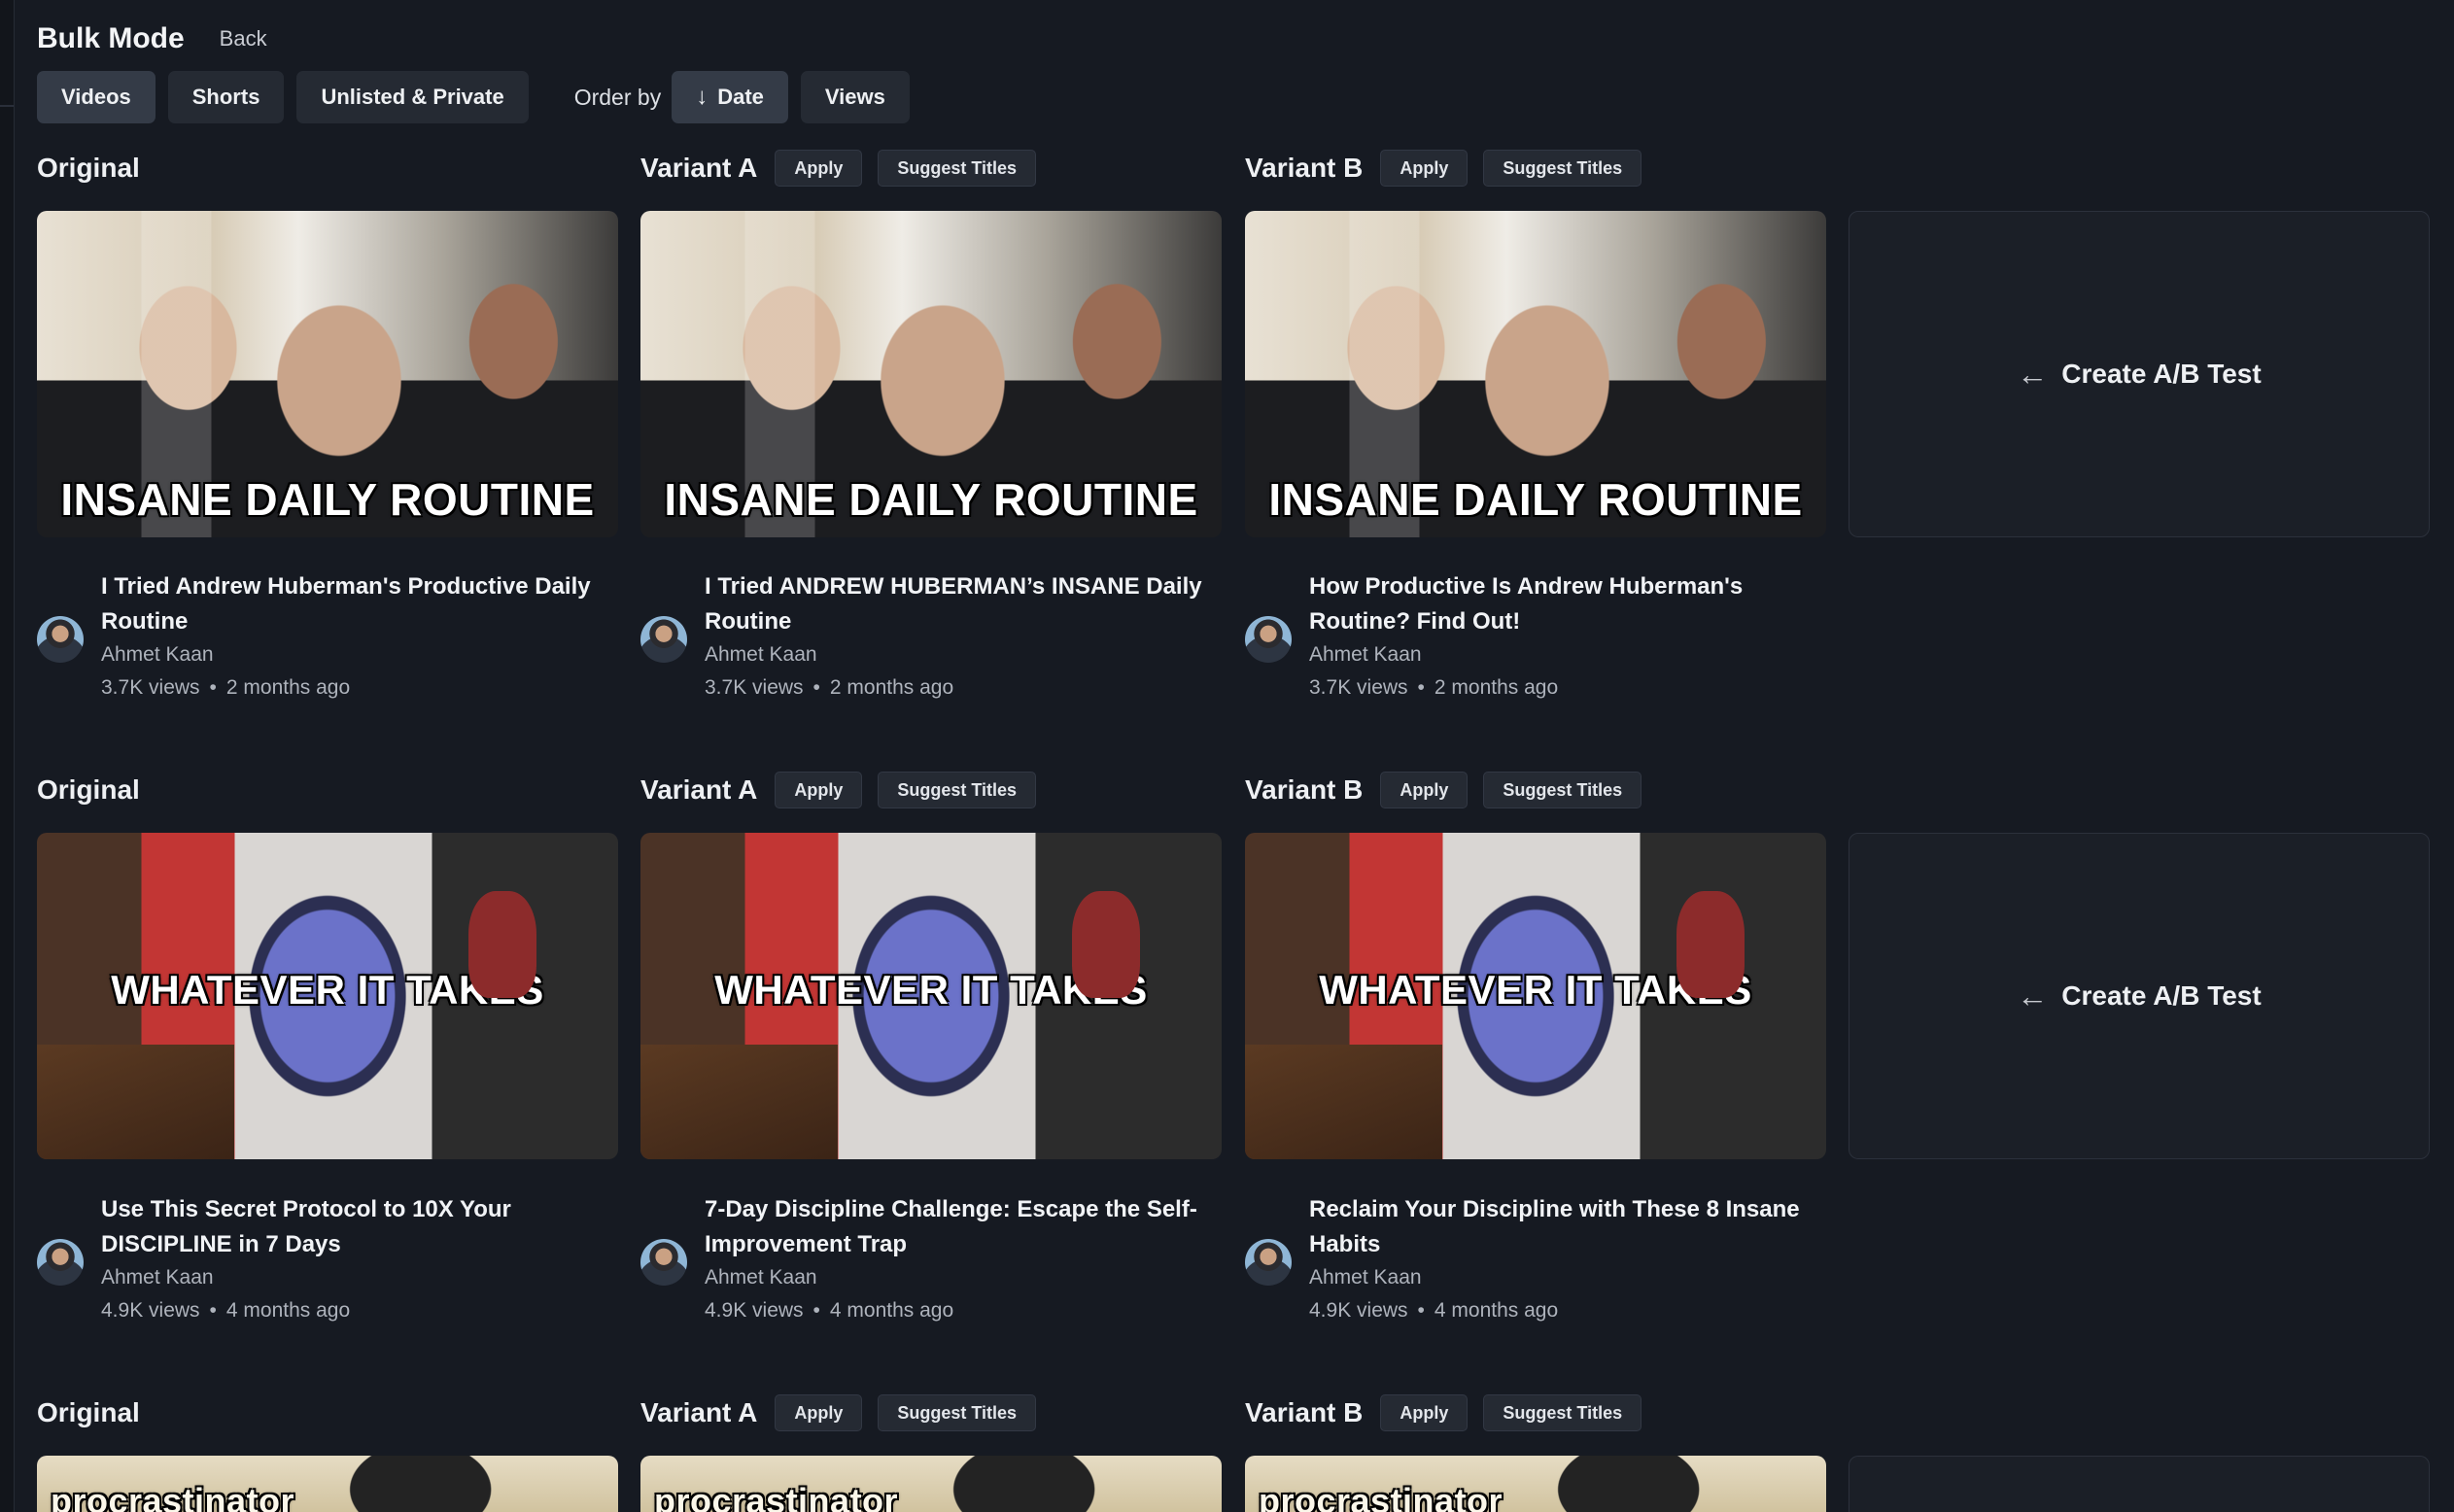  What do you see at coordinates (226, 97) in the screenshot?
I see `filter-shorts: Shorts` at bounding box center [226, 97].